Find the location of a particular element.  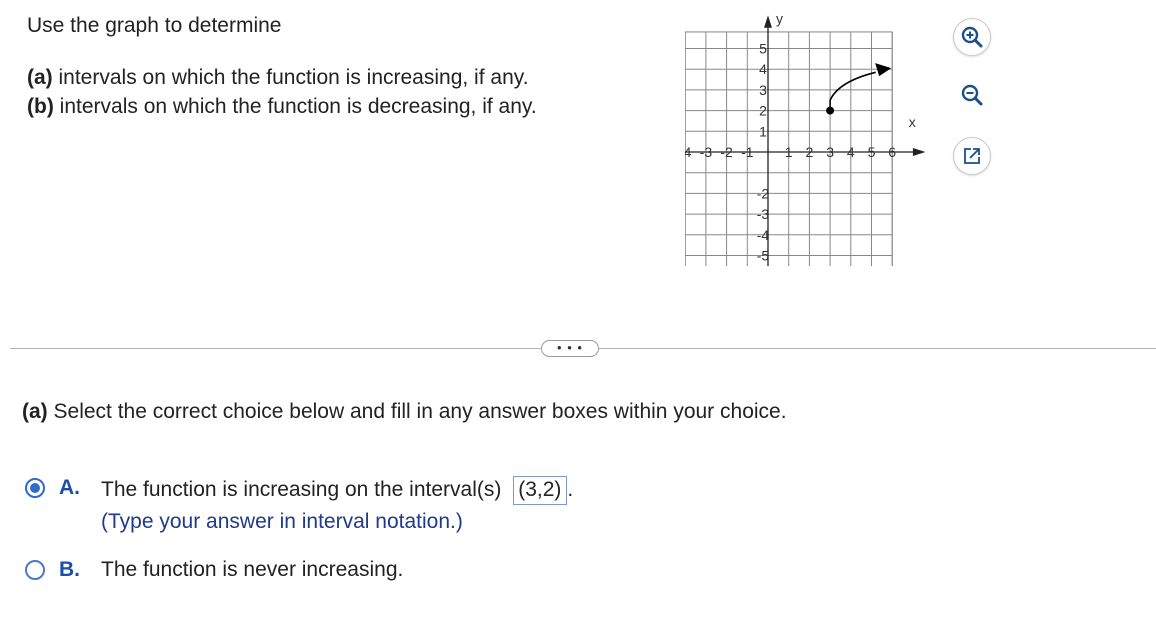

choice-b-text: The function is never increasing. is located at coordinates (252, 569).